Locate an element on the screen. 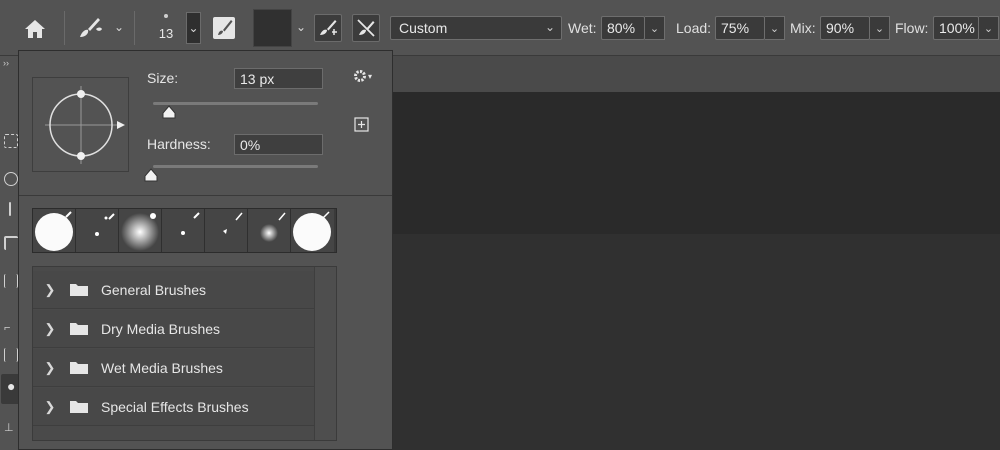 The height and width of the screenshot is (450, 1000). flow-label: Flow: is located at coordinates (912, 28).